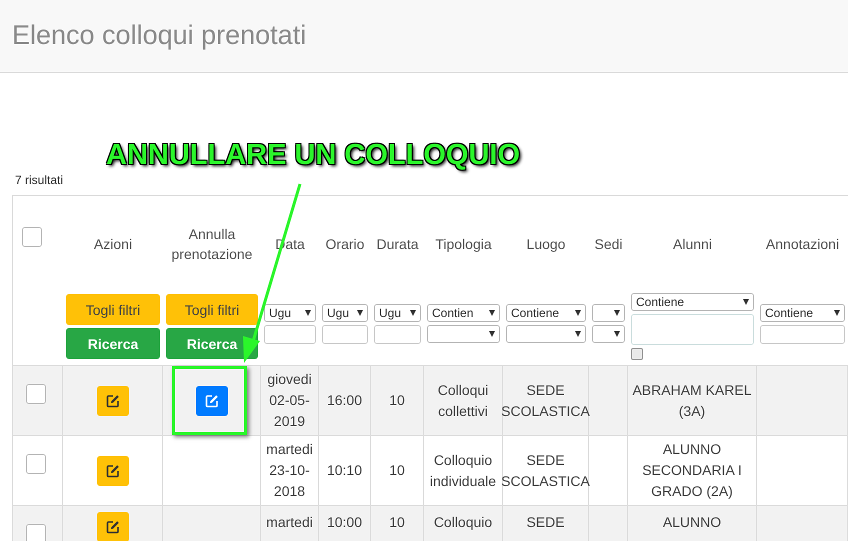  Describe the element at coordinates (289, 400) in the screenshot. I see `date-cell-text: giovedi 02-05-2019` at that location.